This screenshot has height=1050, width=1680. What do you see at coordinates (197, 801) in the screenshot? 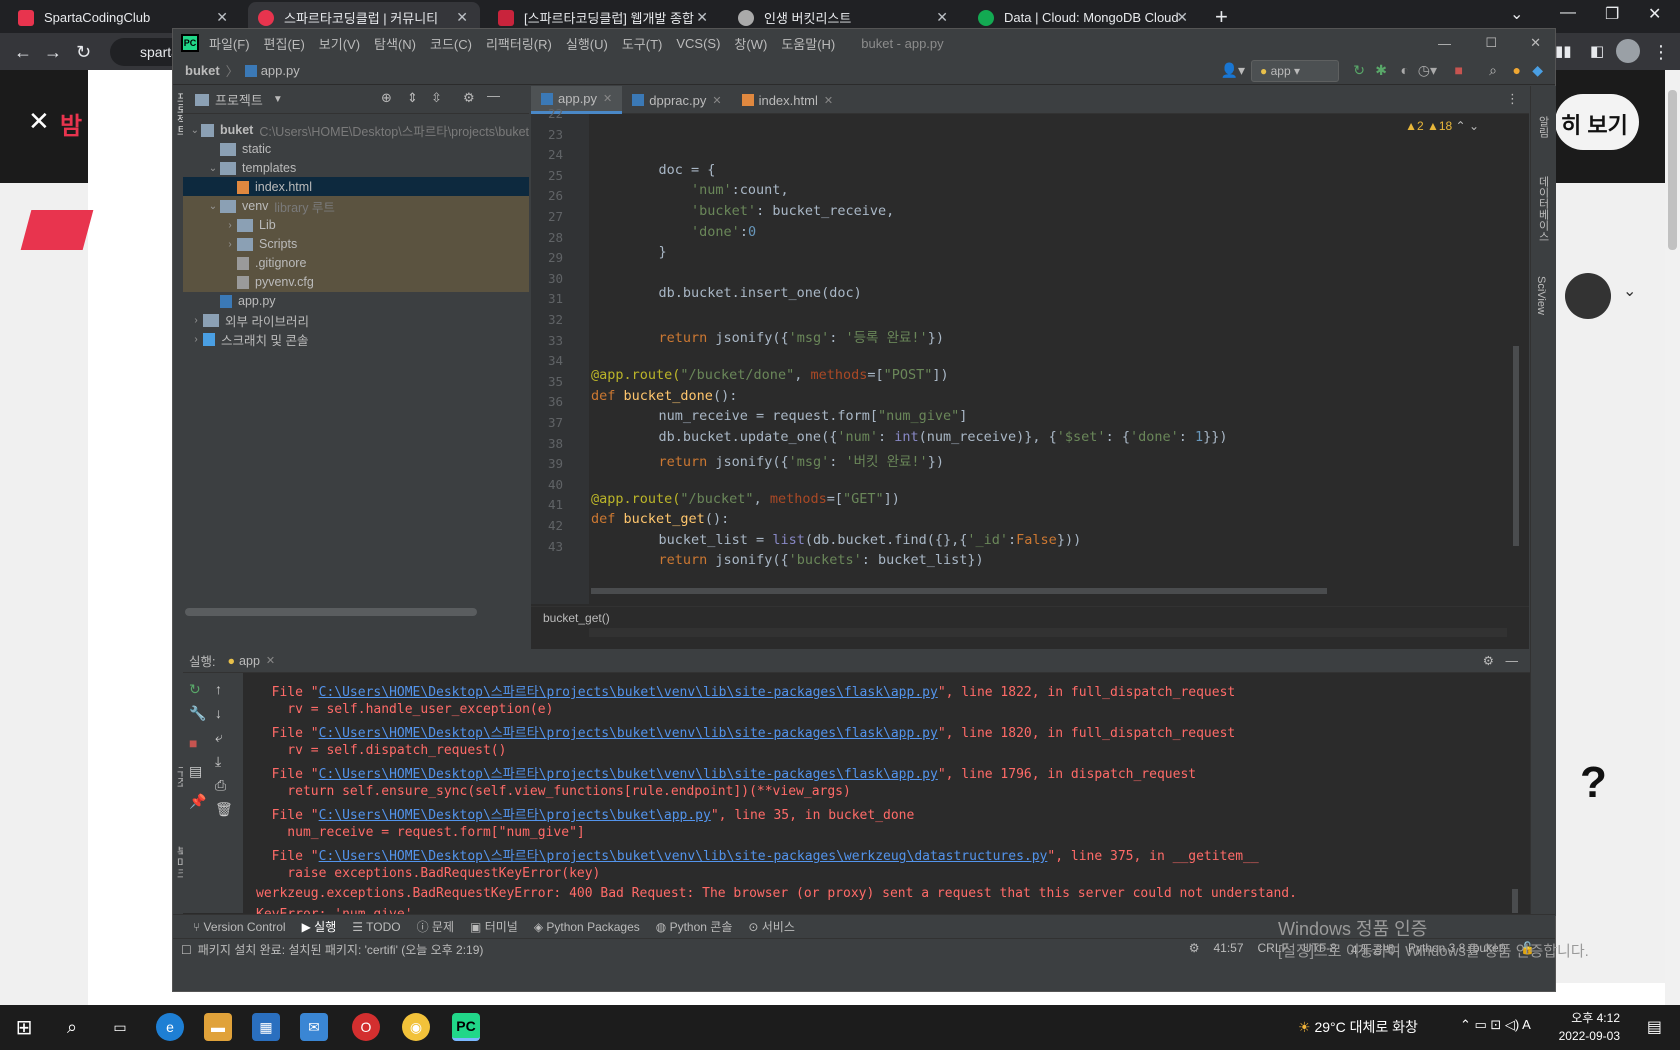
I see `pin-icon: 📌` at bounding box center [197, 801].